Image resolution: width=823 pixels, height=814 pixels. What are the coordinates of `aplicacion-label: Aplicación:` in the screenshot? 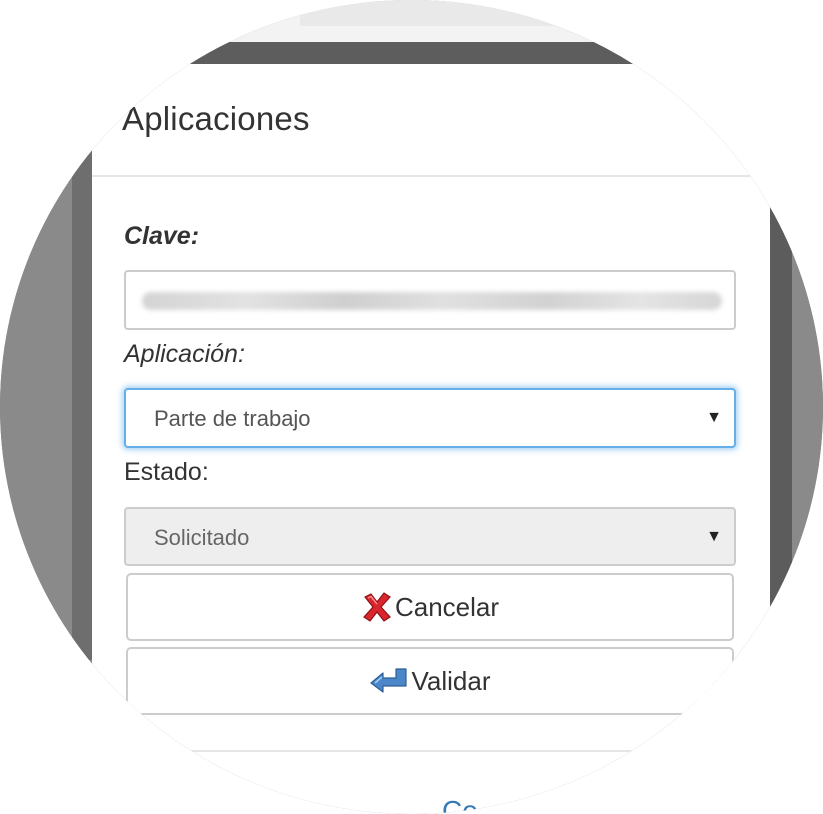 It's located at (184, 354).